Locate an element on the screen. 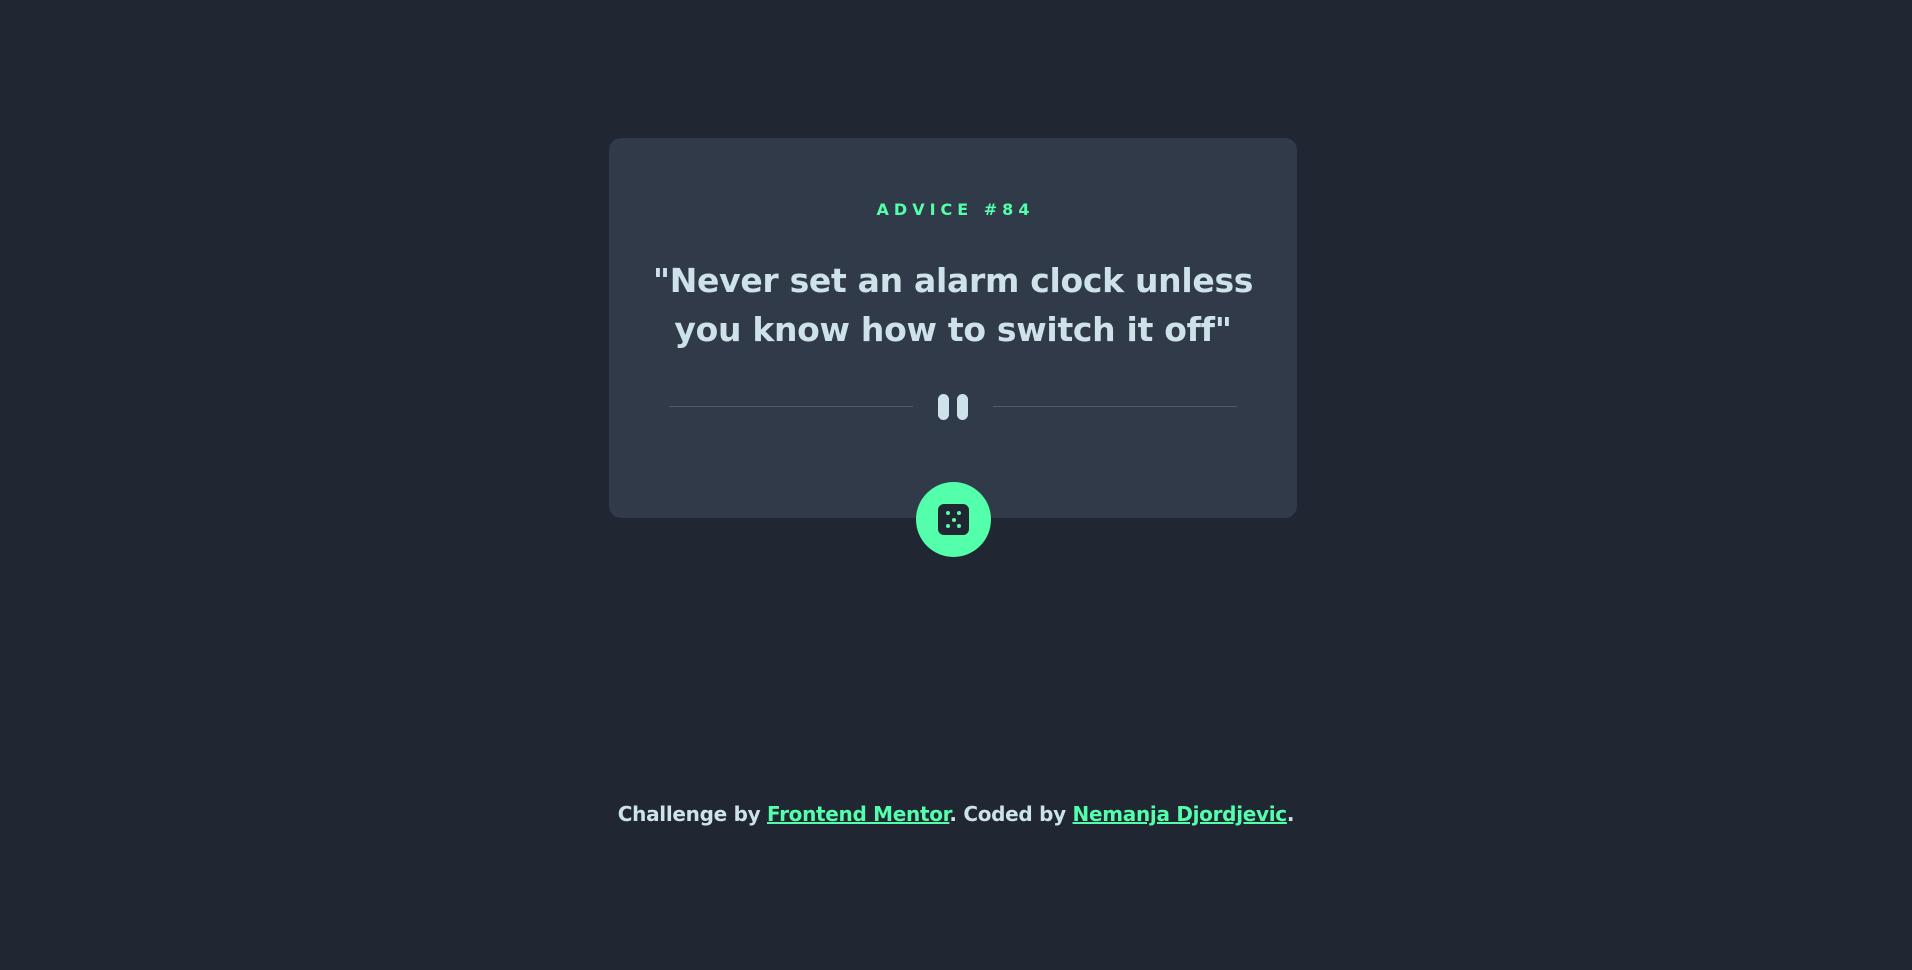 The width and height of the screenshot is (1912, 970). generate-advice-button is located at coordinates (953, 519).